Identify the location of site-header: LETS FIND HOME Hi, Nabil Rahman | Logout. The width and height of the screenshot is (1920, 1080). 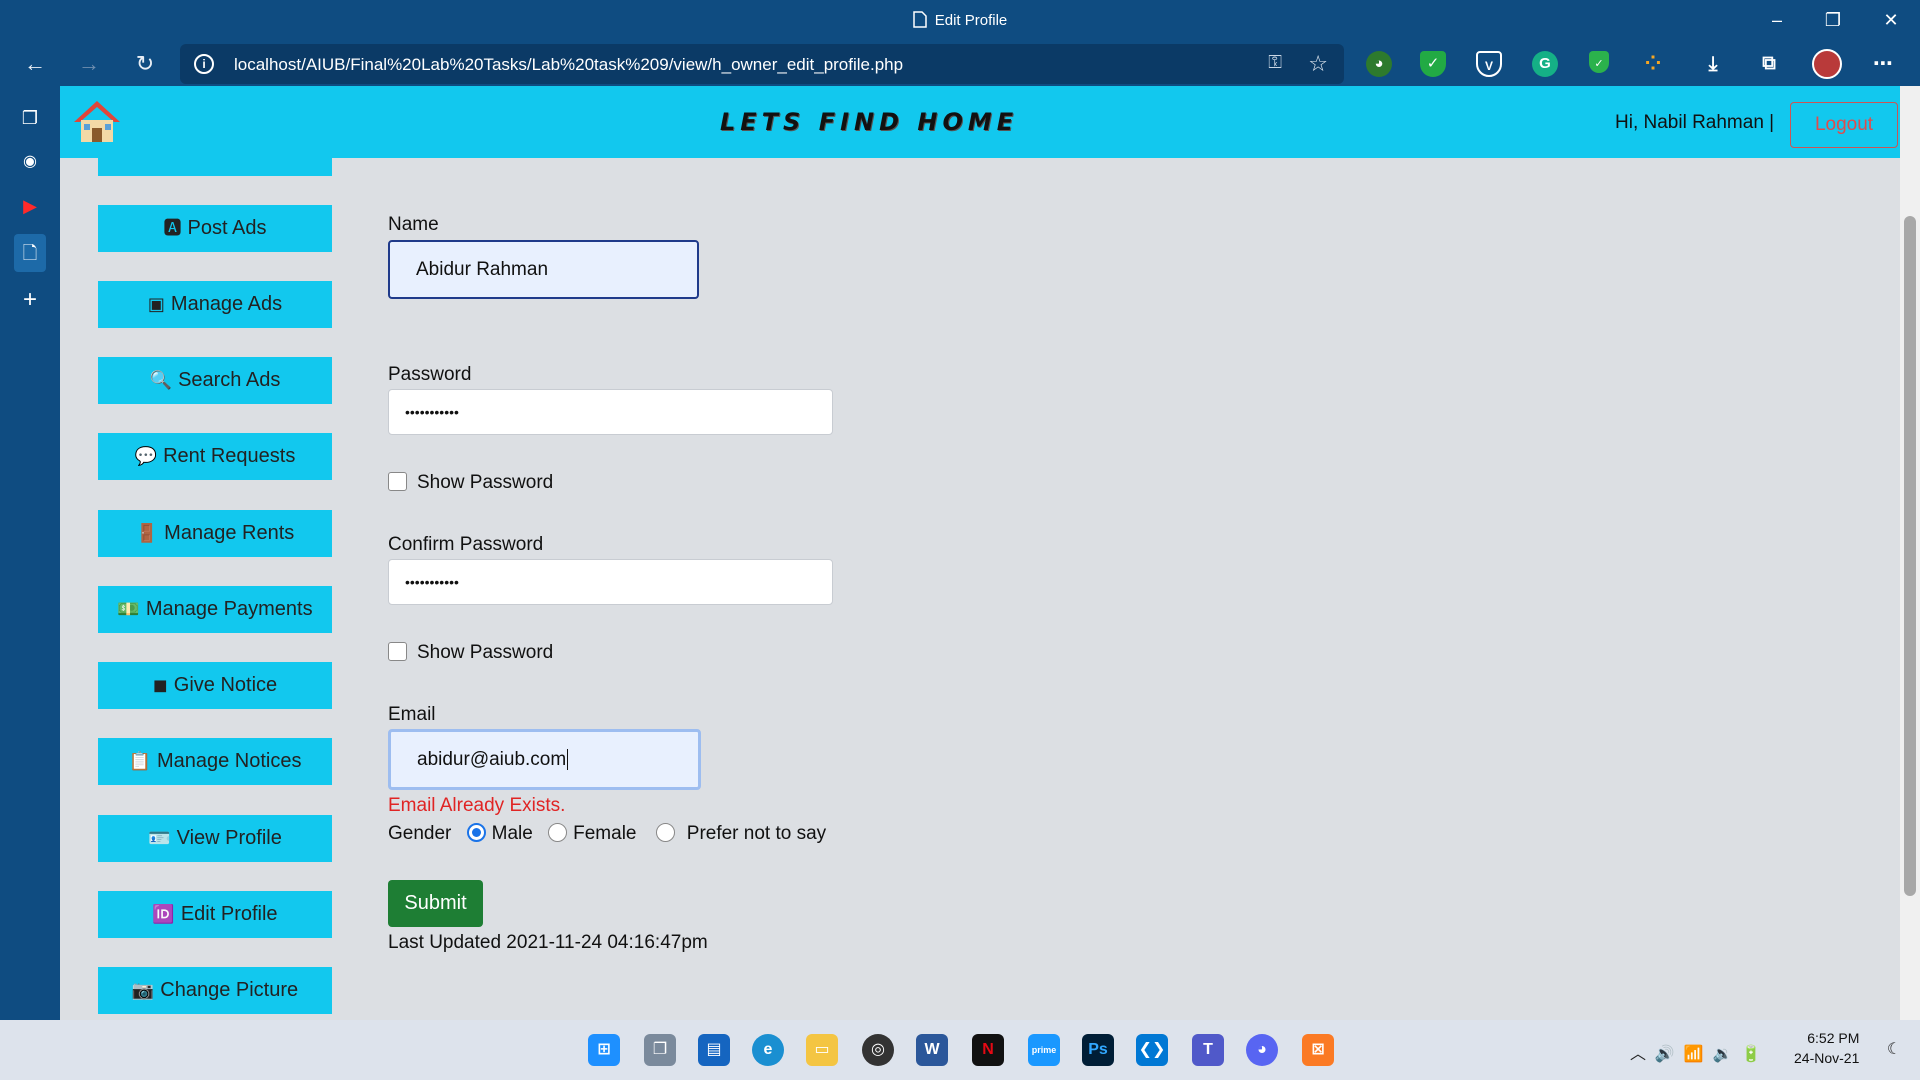
(980, 122).